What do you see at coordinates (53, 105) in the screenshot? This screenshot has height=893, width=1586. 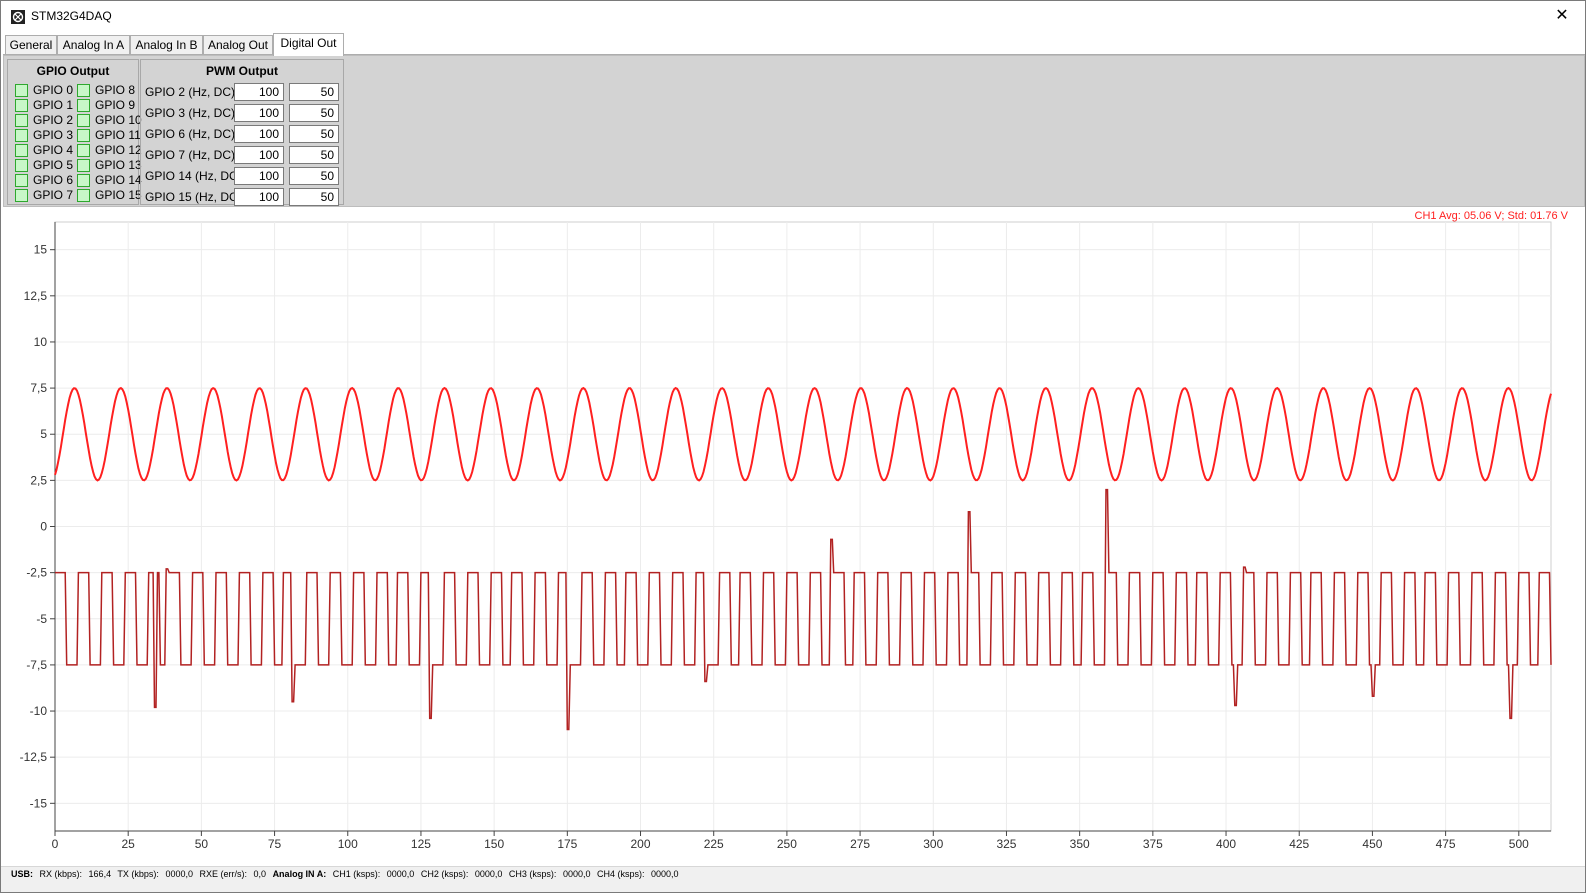 I see `gpio-label: GPIO 1` at bounding box center [53, 105].